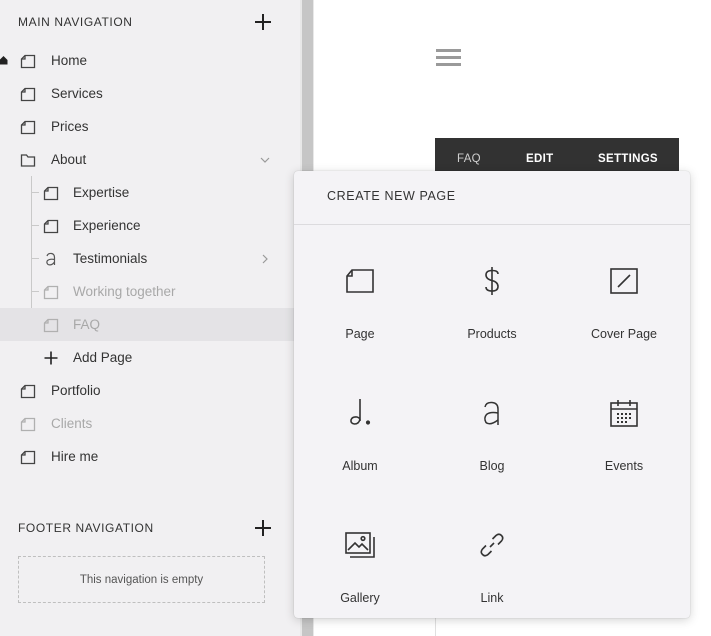 Image resolution: width=711 pixels, height=636 pixels. I want to click on nav-item-label: Home, so click(69, 60).